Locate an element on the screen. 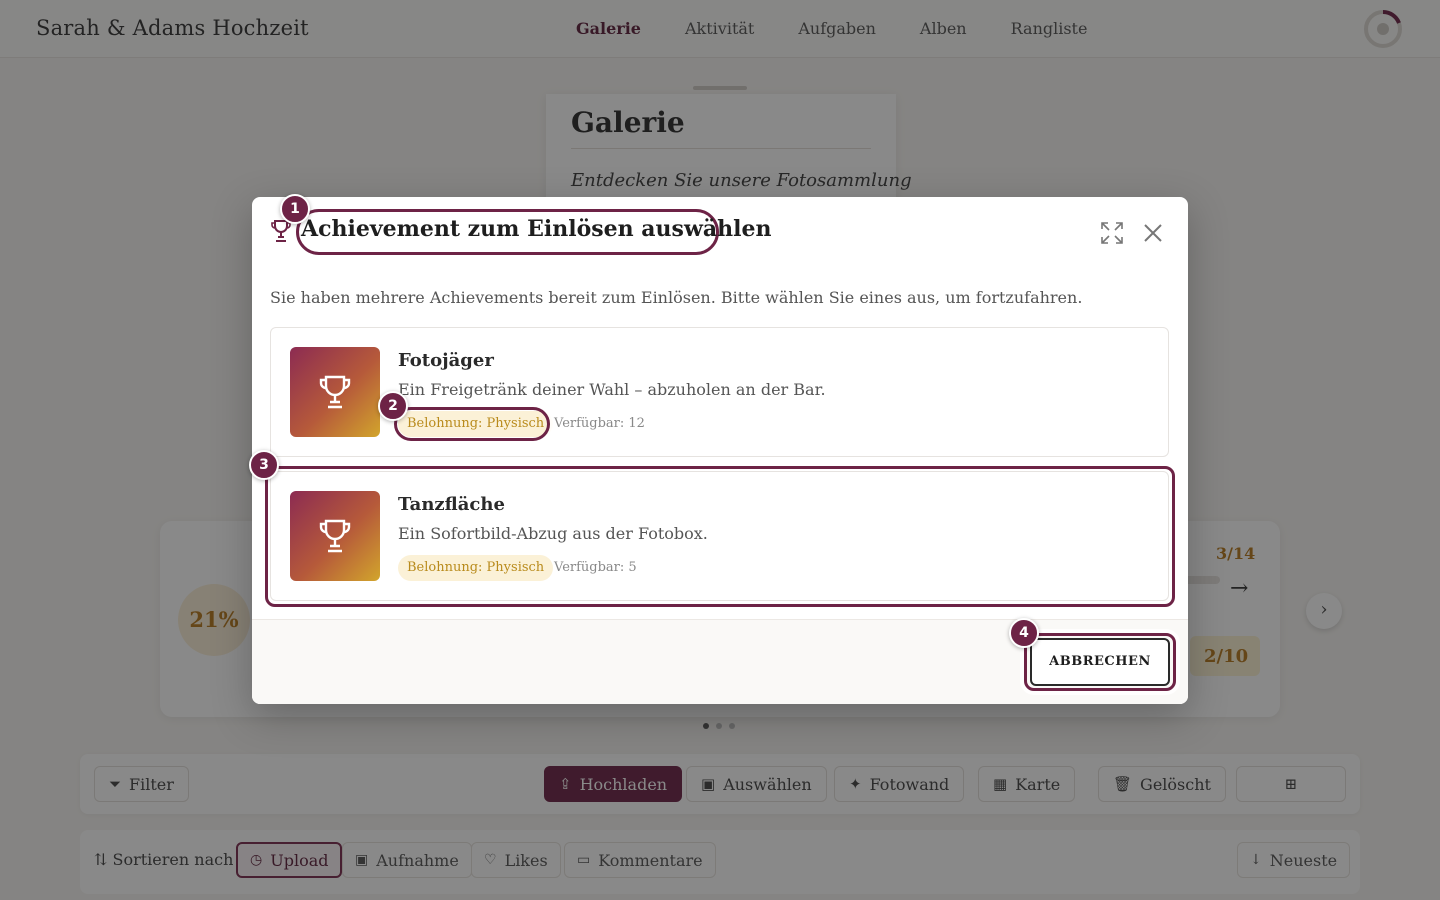 This screenshot has height=900, width=1440. achievement-thumbnail is located at coordinates (335, 392).